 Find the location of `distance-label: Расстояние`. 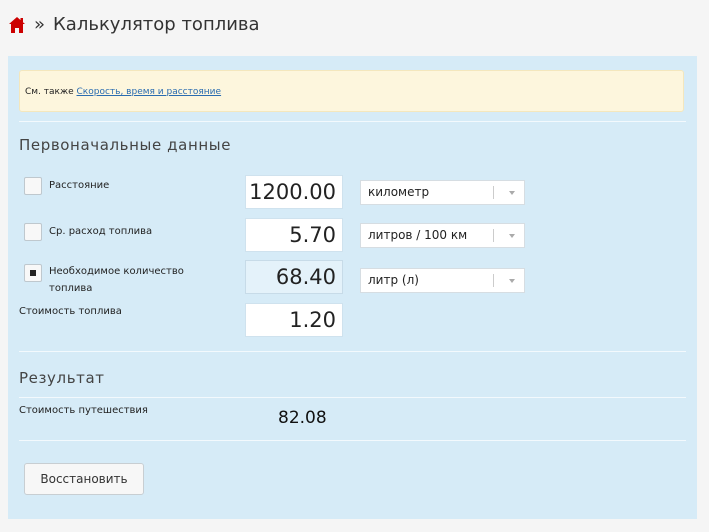

distance-label: Расстояние is located at coordinates (79, 185).